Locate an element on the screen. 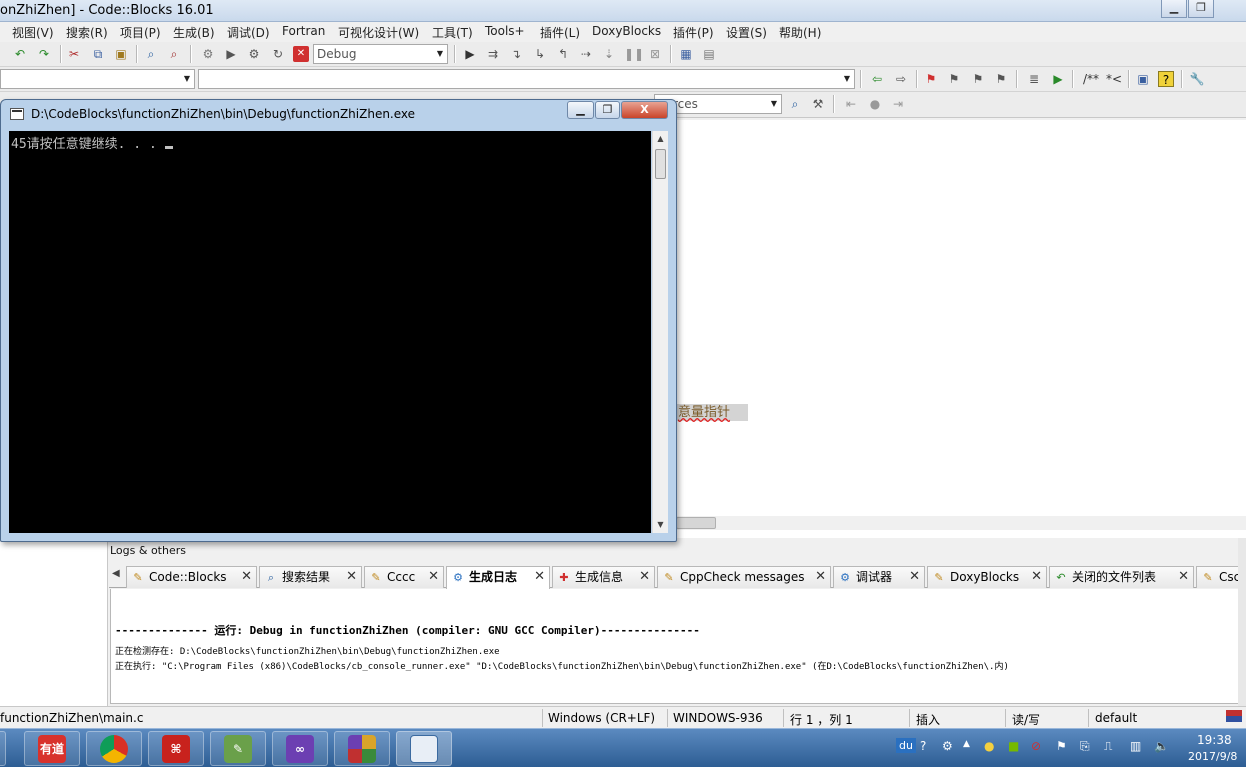  jump-back-icon: ⇦ is located at coordinates (877, 79).